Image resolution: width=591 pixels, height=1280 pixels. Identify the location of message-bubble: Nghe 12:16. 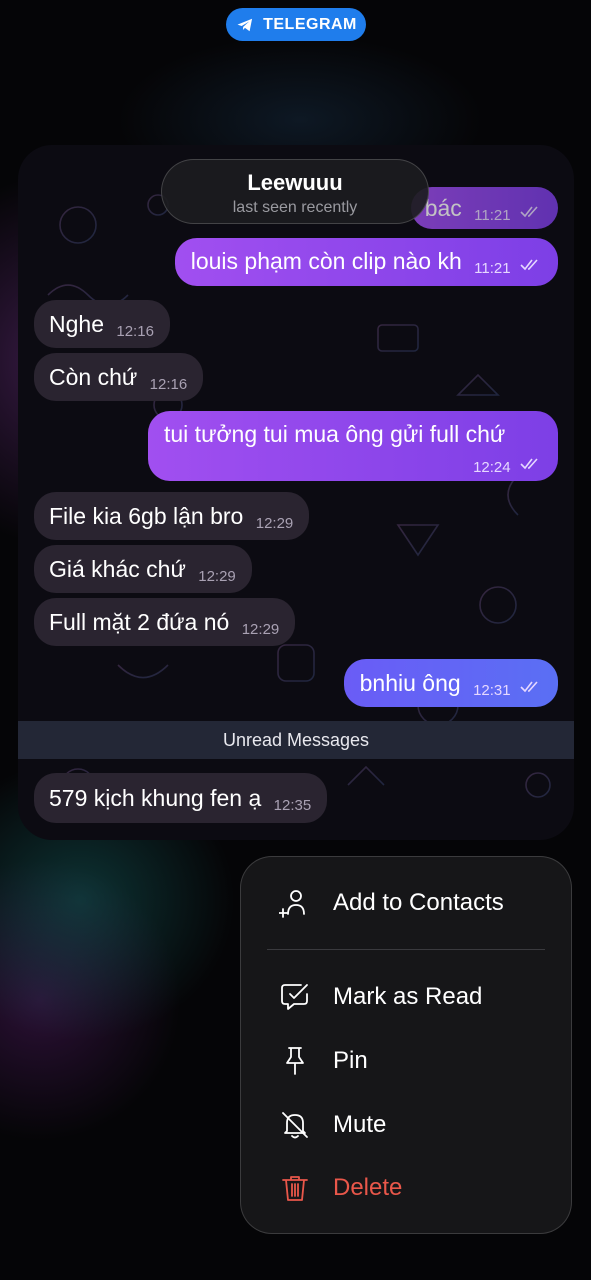
(102, 324).